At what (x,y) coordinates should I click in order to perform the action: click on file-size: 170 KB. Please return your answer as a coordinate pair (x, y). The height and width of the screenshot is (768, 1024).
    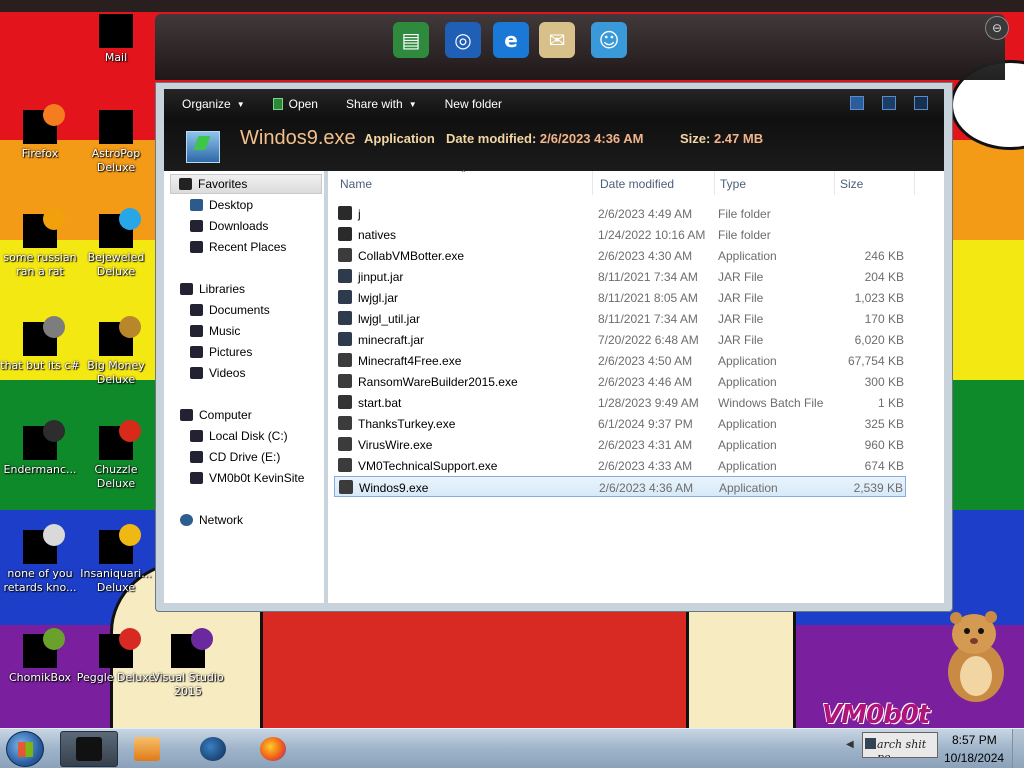
    Looking at the image, I should click on (884, 319).